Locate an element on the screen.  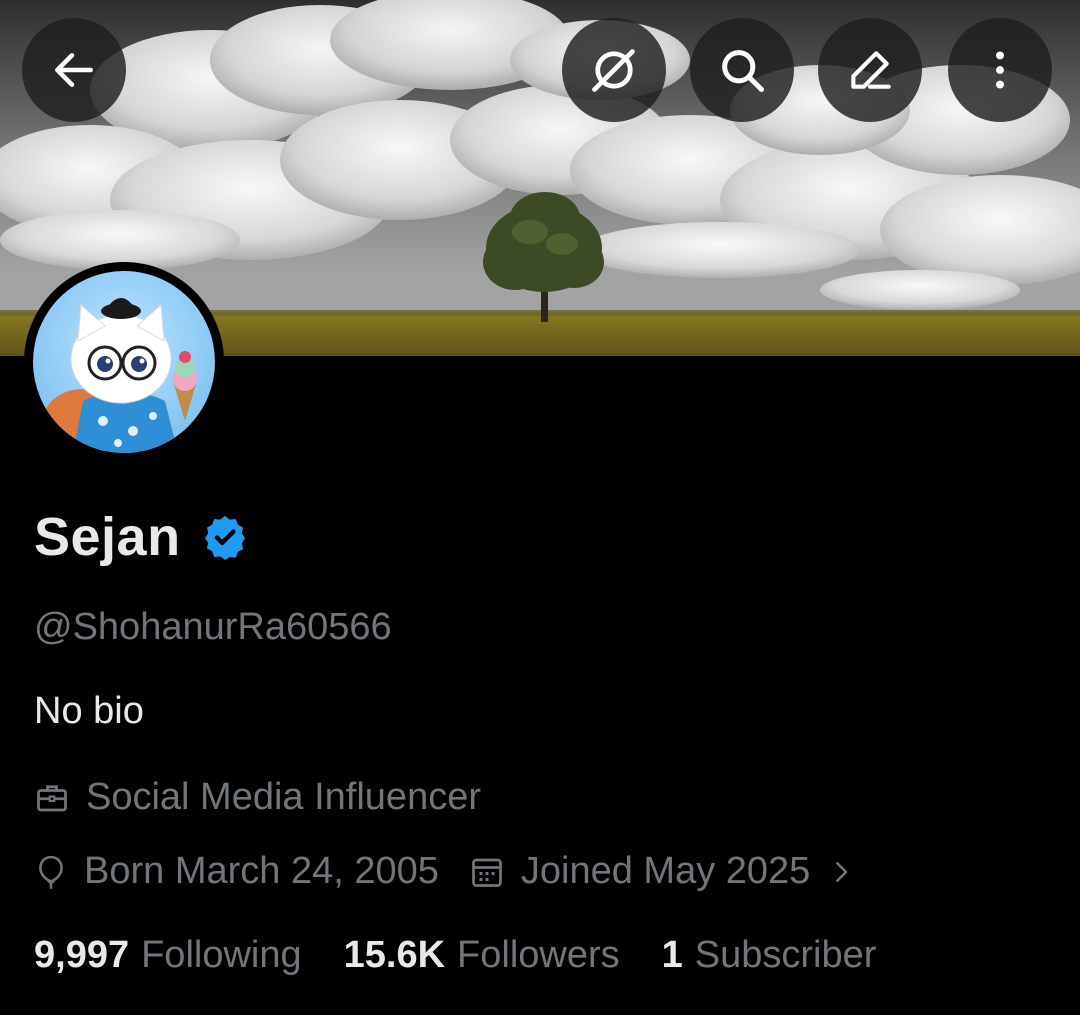
briefcase-icon is located at coordinates (52, 797).